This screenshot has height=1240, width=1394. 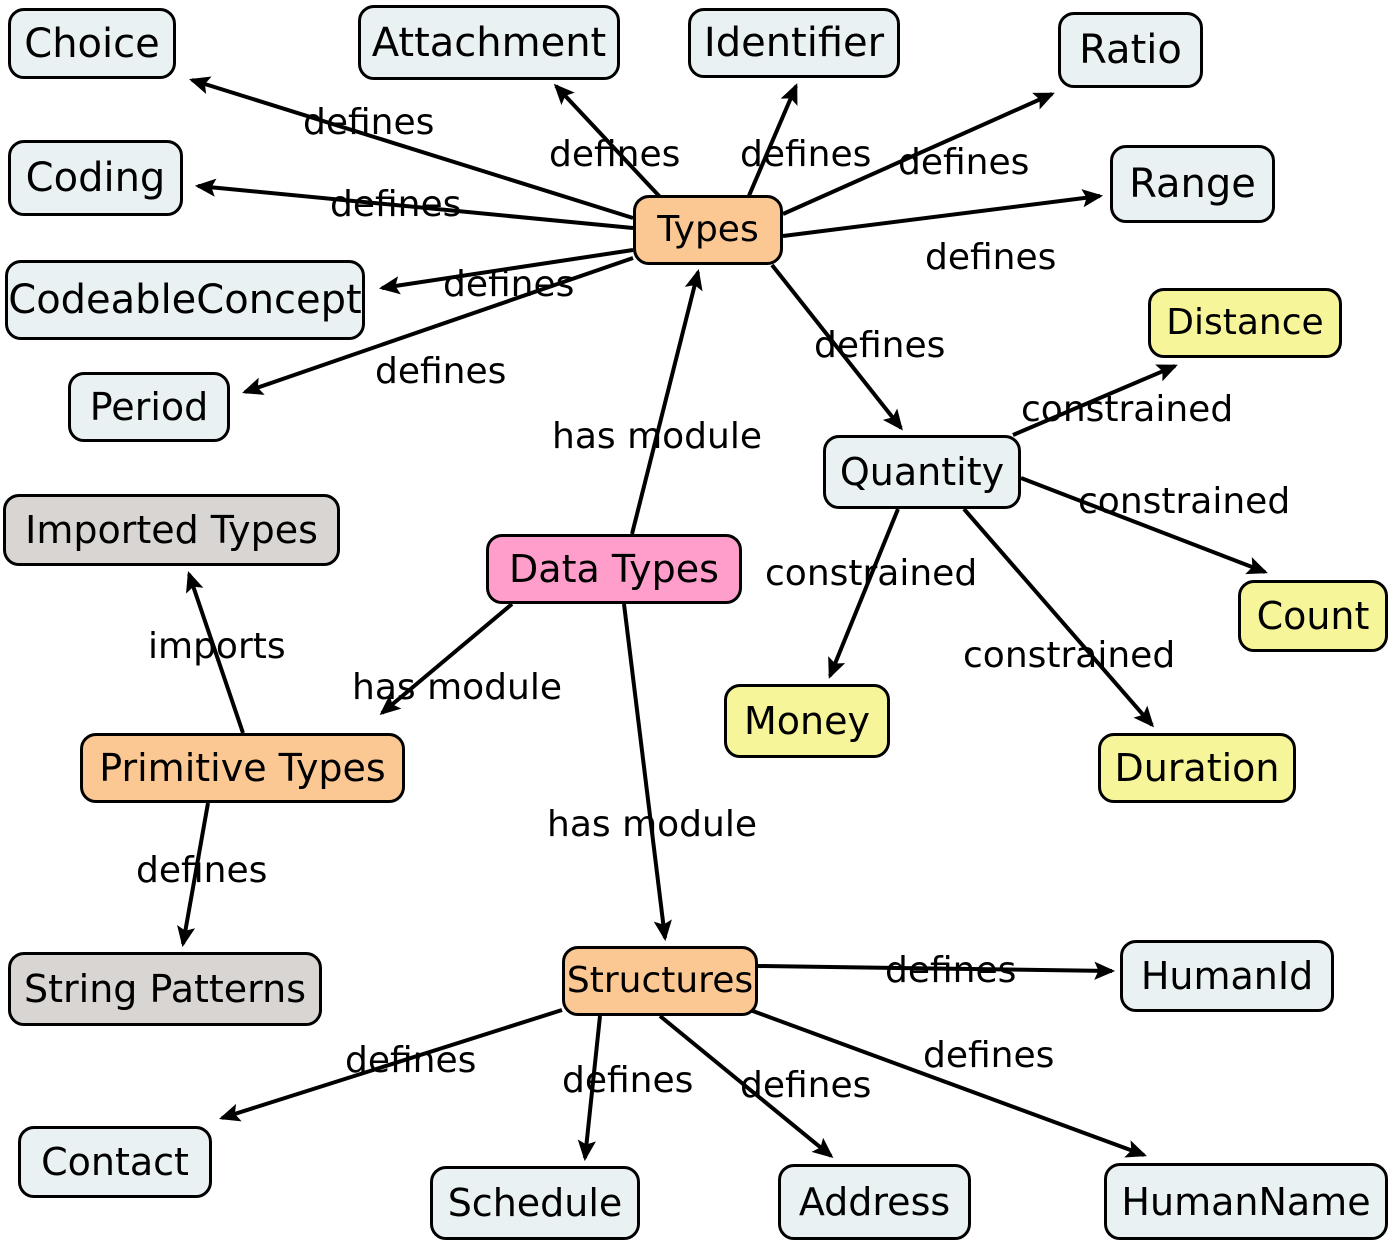 What do you see at coordinates (509, 284) in the screenshot?
I see `edge-label-types-codeableconcept: defines` at bounding box center [509, 284].